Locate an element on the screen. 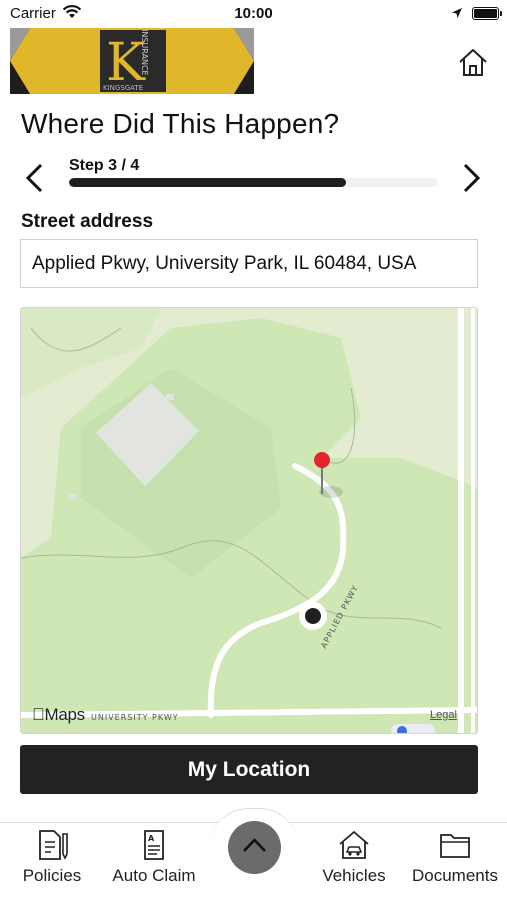 The image size is (507, 900). tab-documents-label: Documents is located at coordinates (455, 875).